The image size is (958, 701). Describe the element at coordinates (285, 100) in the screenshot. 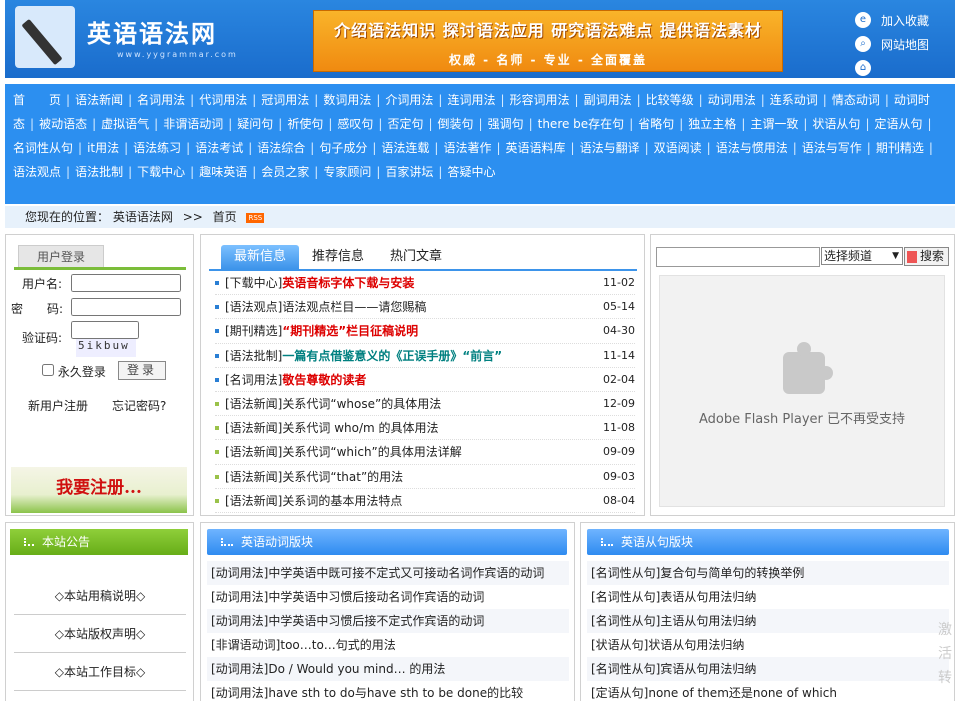

I see `nav-item: 冠词用法` at that location.